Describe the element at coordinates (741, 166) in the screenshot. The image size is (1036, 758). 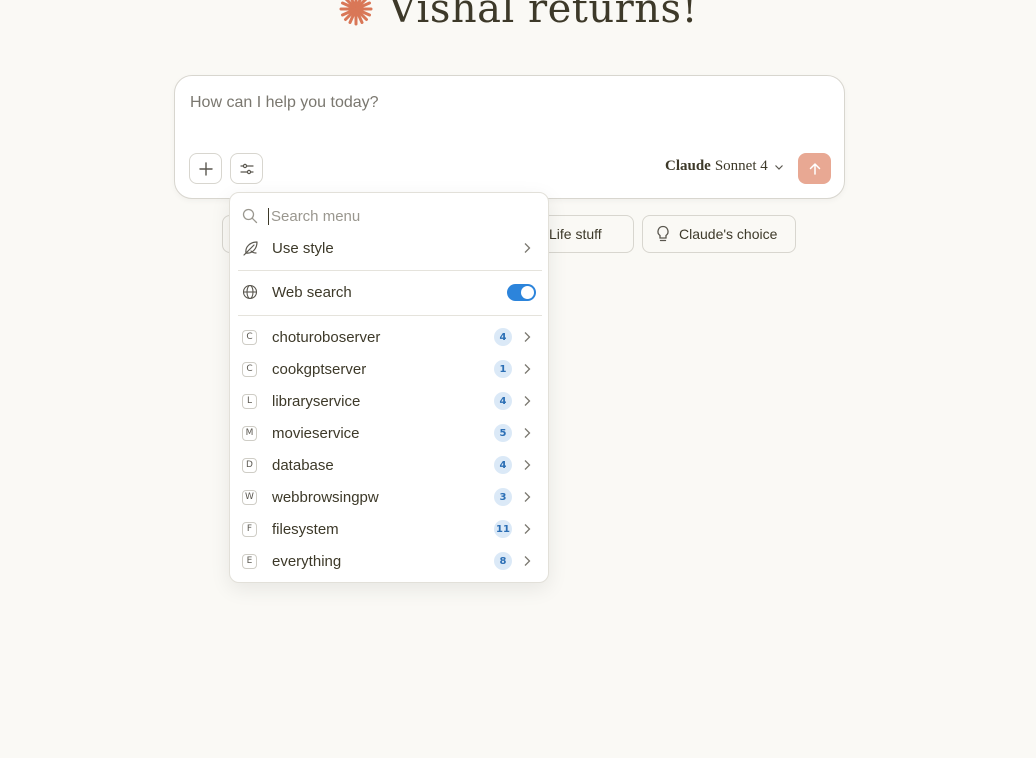
I see `model-name: Sonnet 4` at that location.